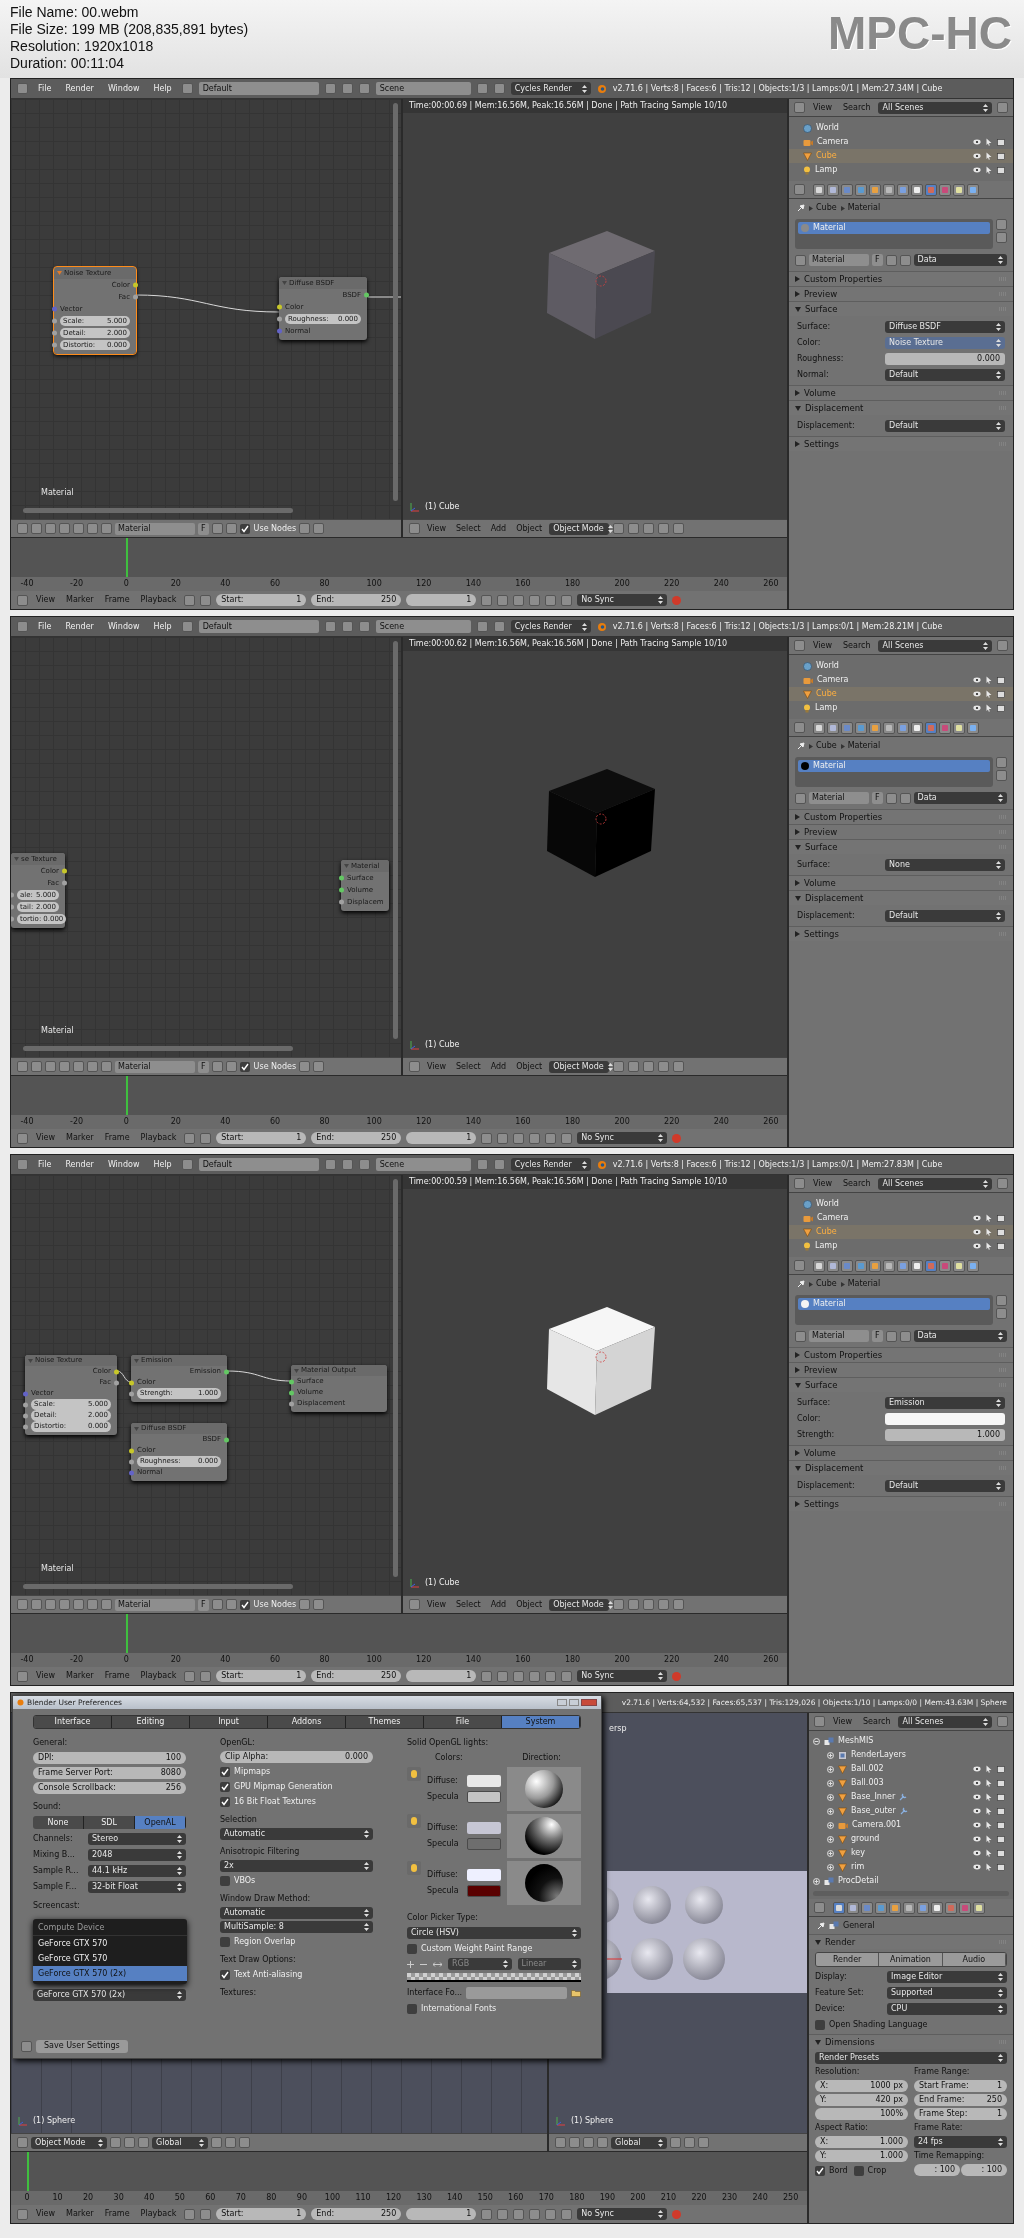 The image size is (1024, 2238). I want to click on light-direction-preview, so click(544, 1883).